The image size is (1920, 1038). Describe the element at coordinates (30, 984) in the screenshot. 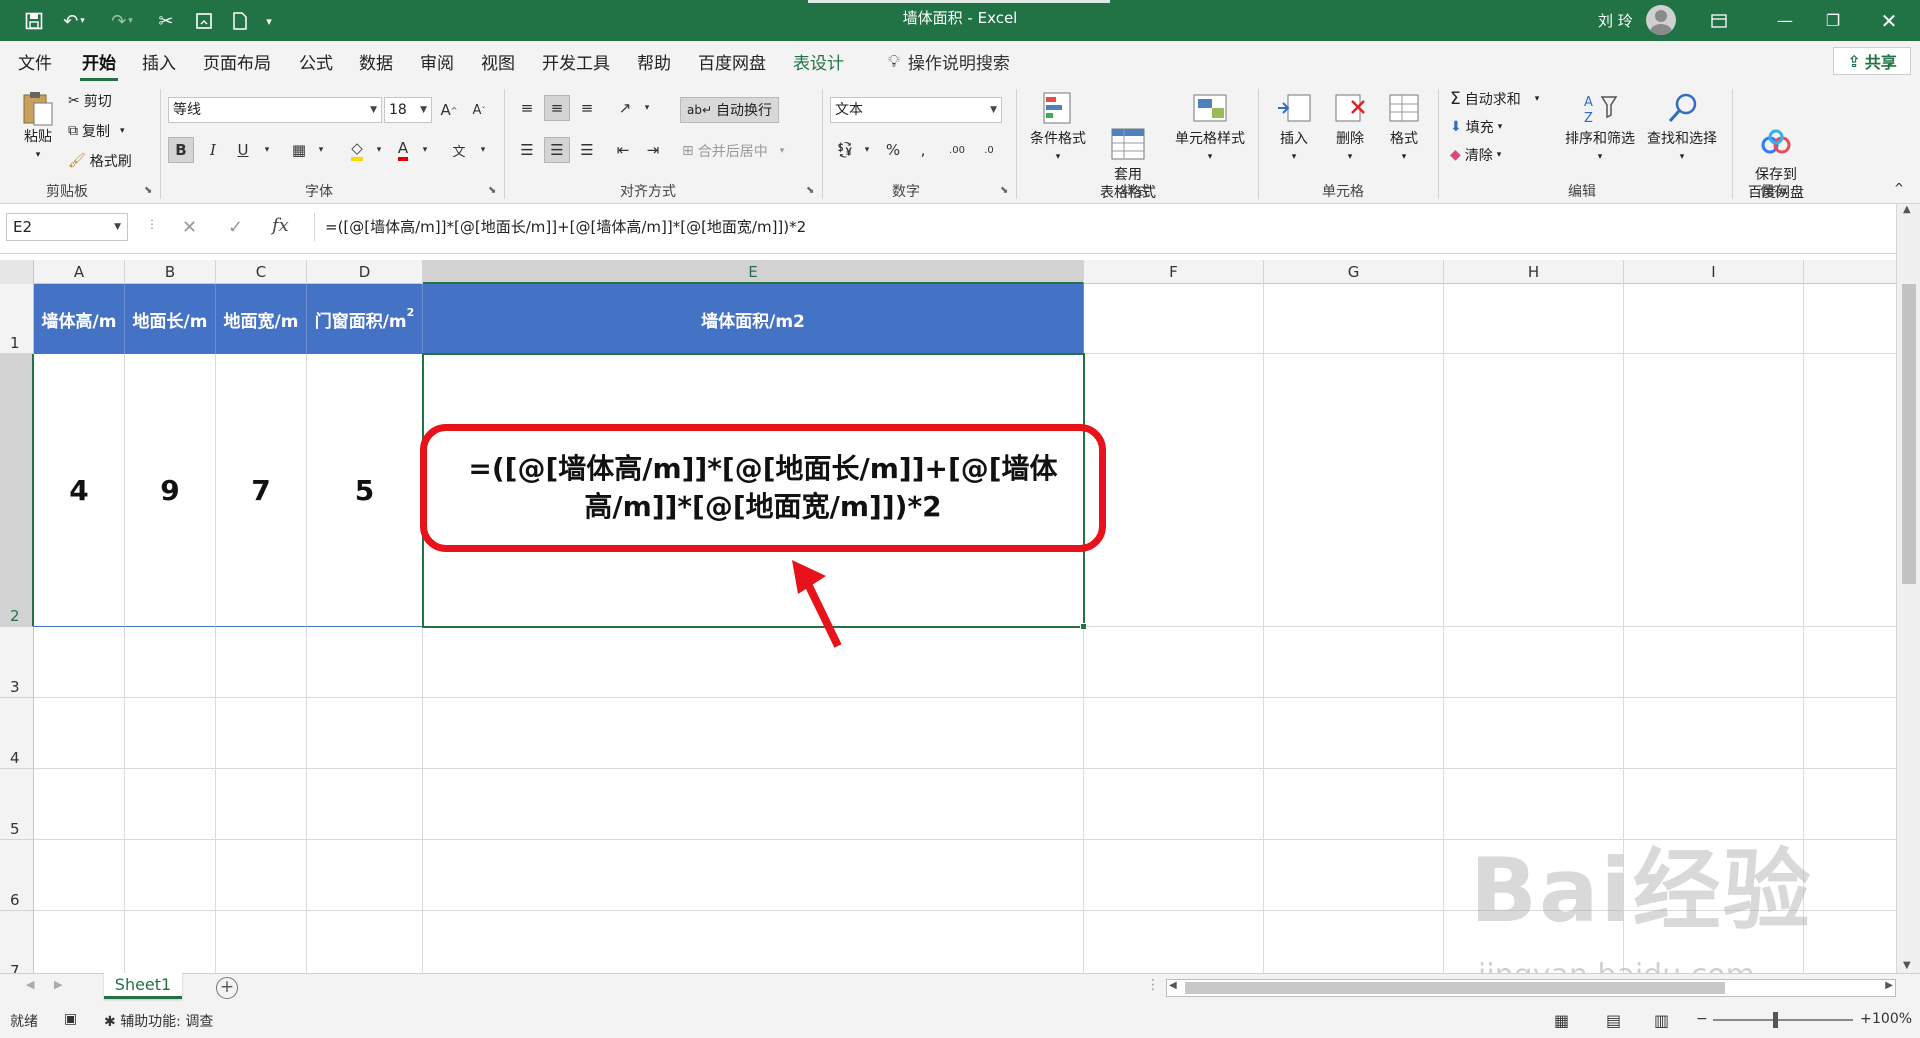

I see `prev-sheet-icon: ◀` at that location.